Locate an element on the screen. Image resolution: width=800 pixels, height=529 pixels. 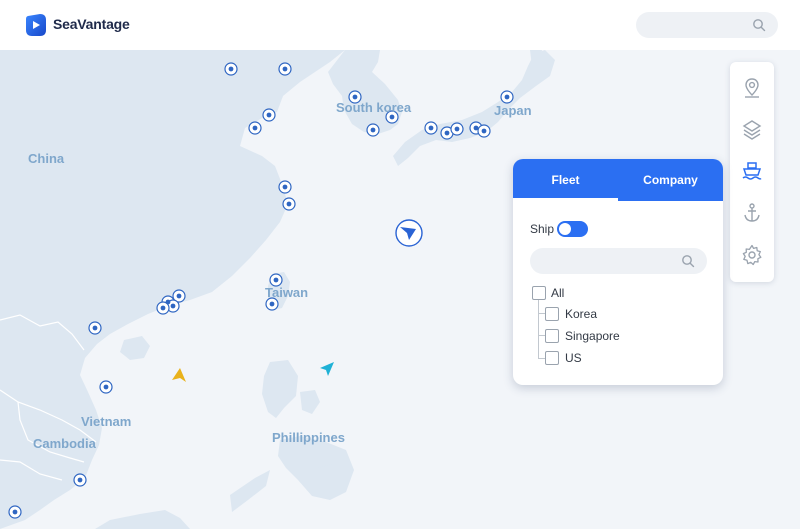
tab-fleet: Fleet is located at coordinates (565, 180).